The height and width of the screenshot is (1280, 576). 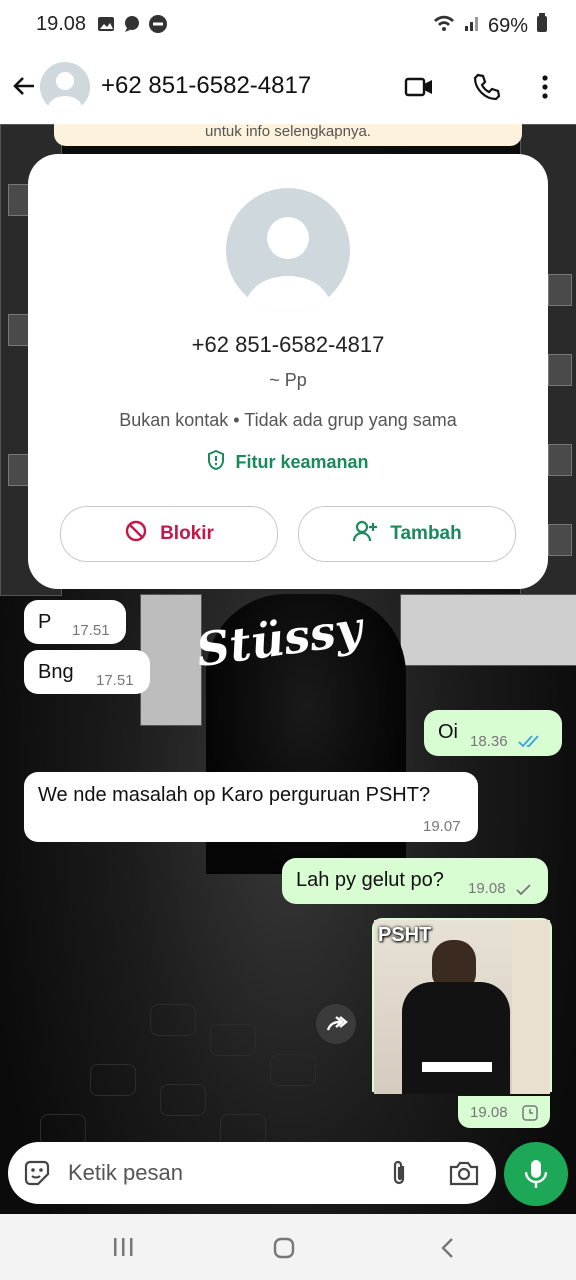 What do you see at coordinates (234, 795) in the screenshot?
I see `message-text: We nde masalah op Karo perguruan PSHT?` at bounding box center [234, 795].